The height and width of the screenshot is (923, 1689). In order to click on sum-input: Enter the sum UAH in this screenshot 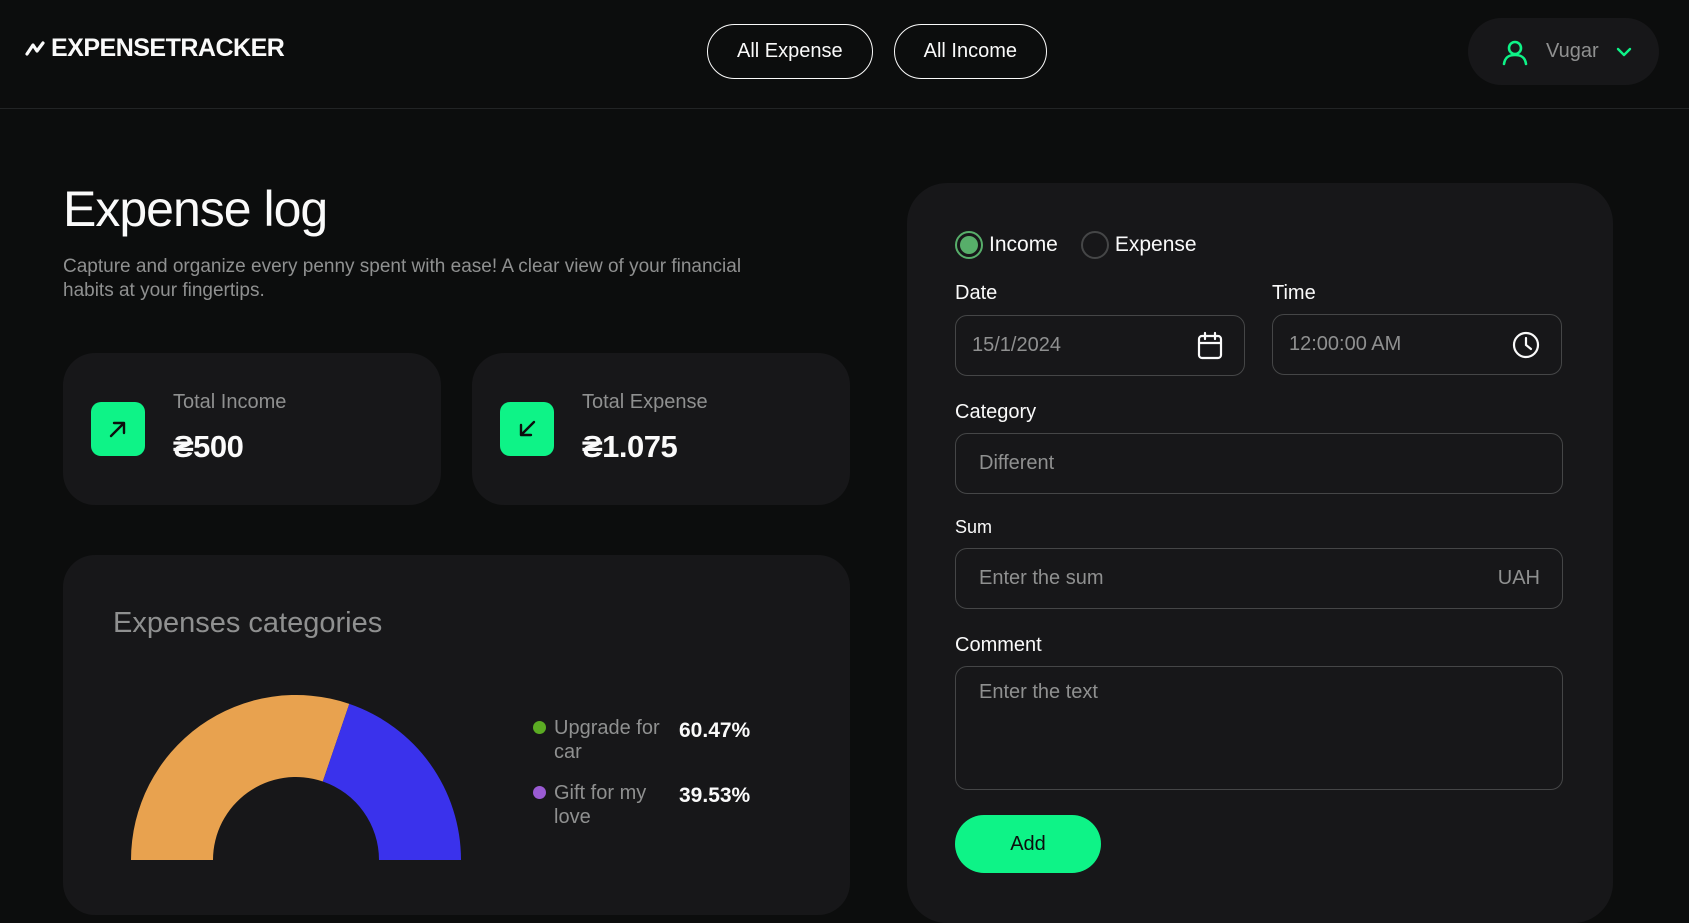, I will do `click(1259, 578)`.